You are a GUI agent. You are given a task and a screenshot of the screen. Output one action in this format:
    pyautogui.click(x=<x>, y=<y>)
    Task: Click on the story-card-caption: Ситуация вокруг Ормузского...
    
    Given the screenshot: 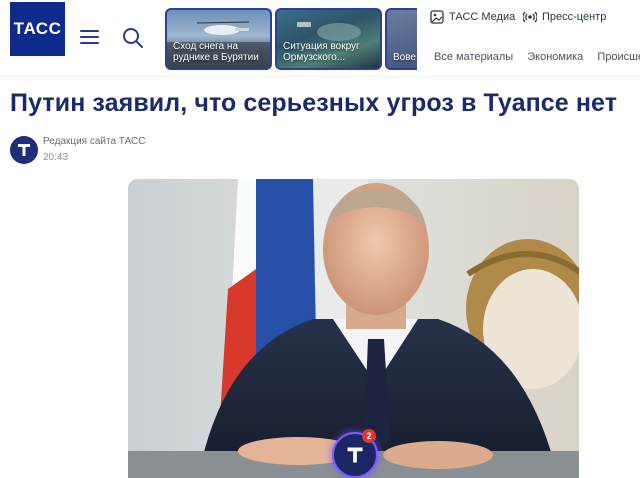 What is the action you would take?
    pyautogui.click(x=321, y=52)
    